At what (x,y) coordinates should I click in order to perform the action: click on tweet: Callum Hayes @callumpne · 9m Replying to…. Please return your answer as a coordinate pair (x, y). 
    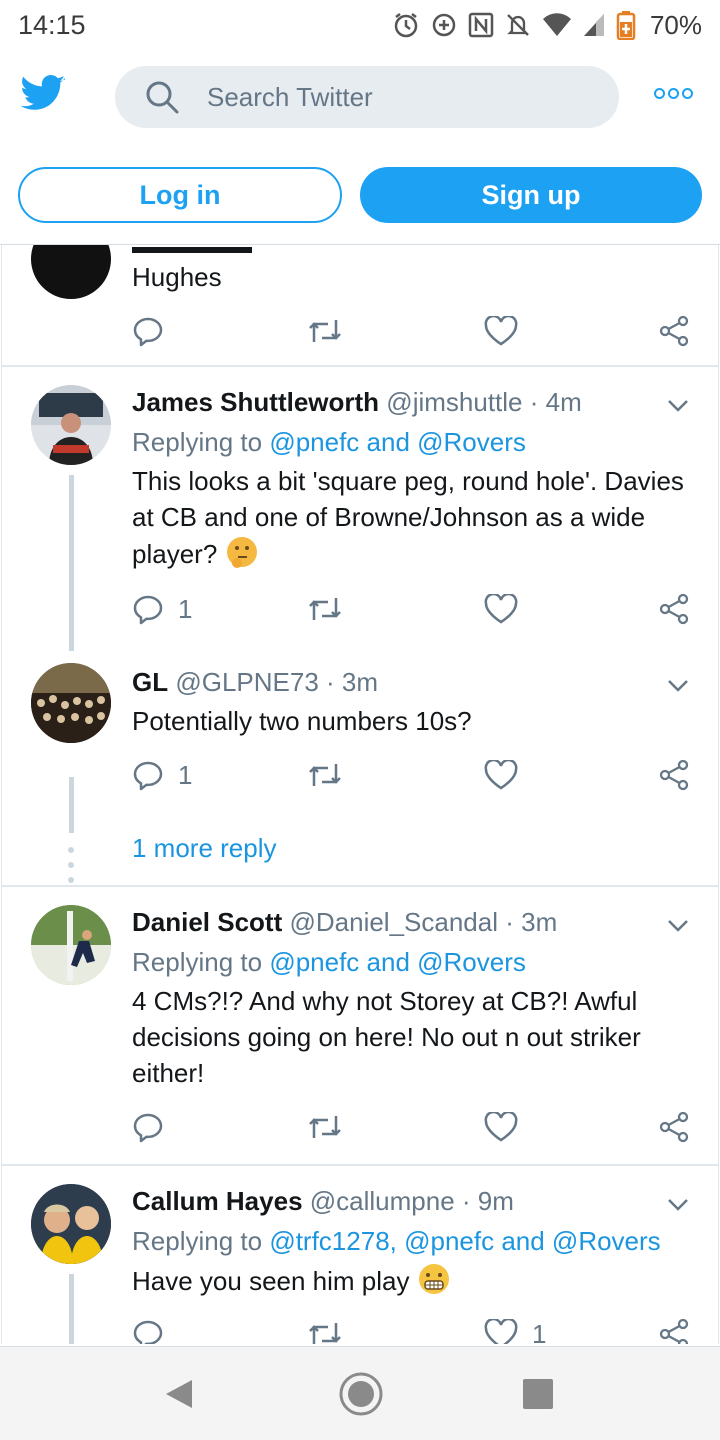
    Looking at the image, I should click on (360, 1255).